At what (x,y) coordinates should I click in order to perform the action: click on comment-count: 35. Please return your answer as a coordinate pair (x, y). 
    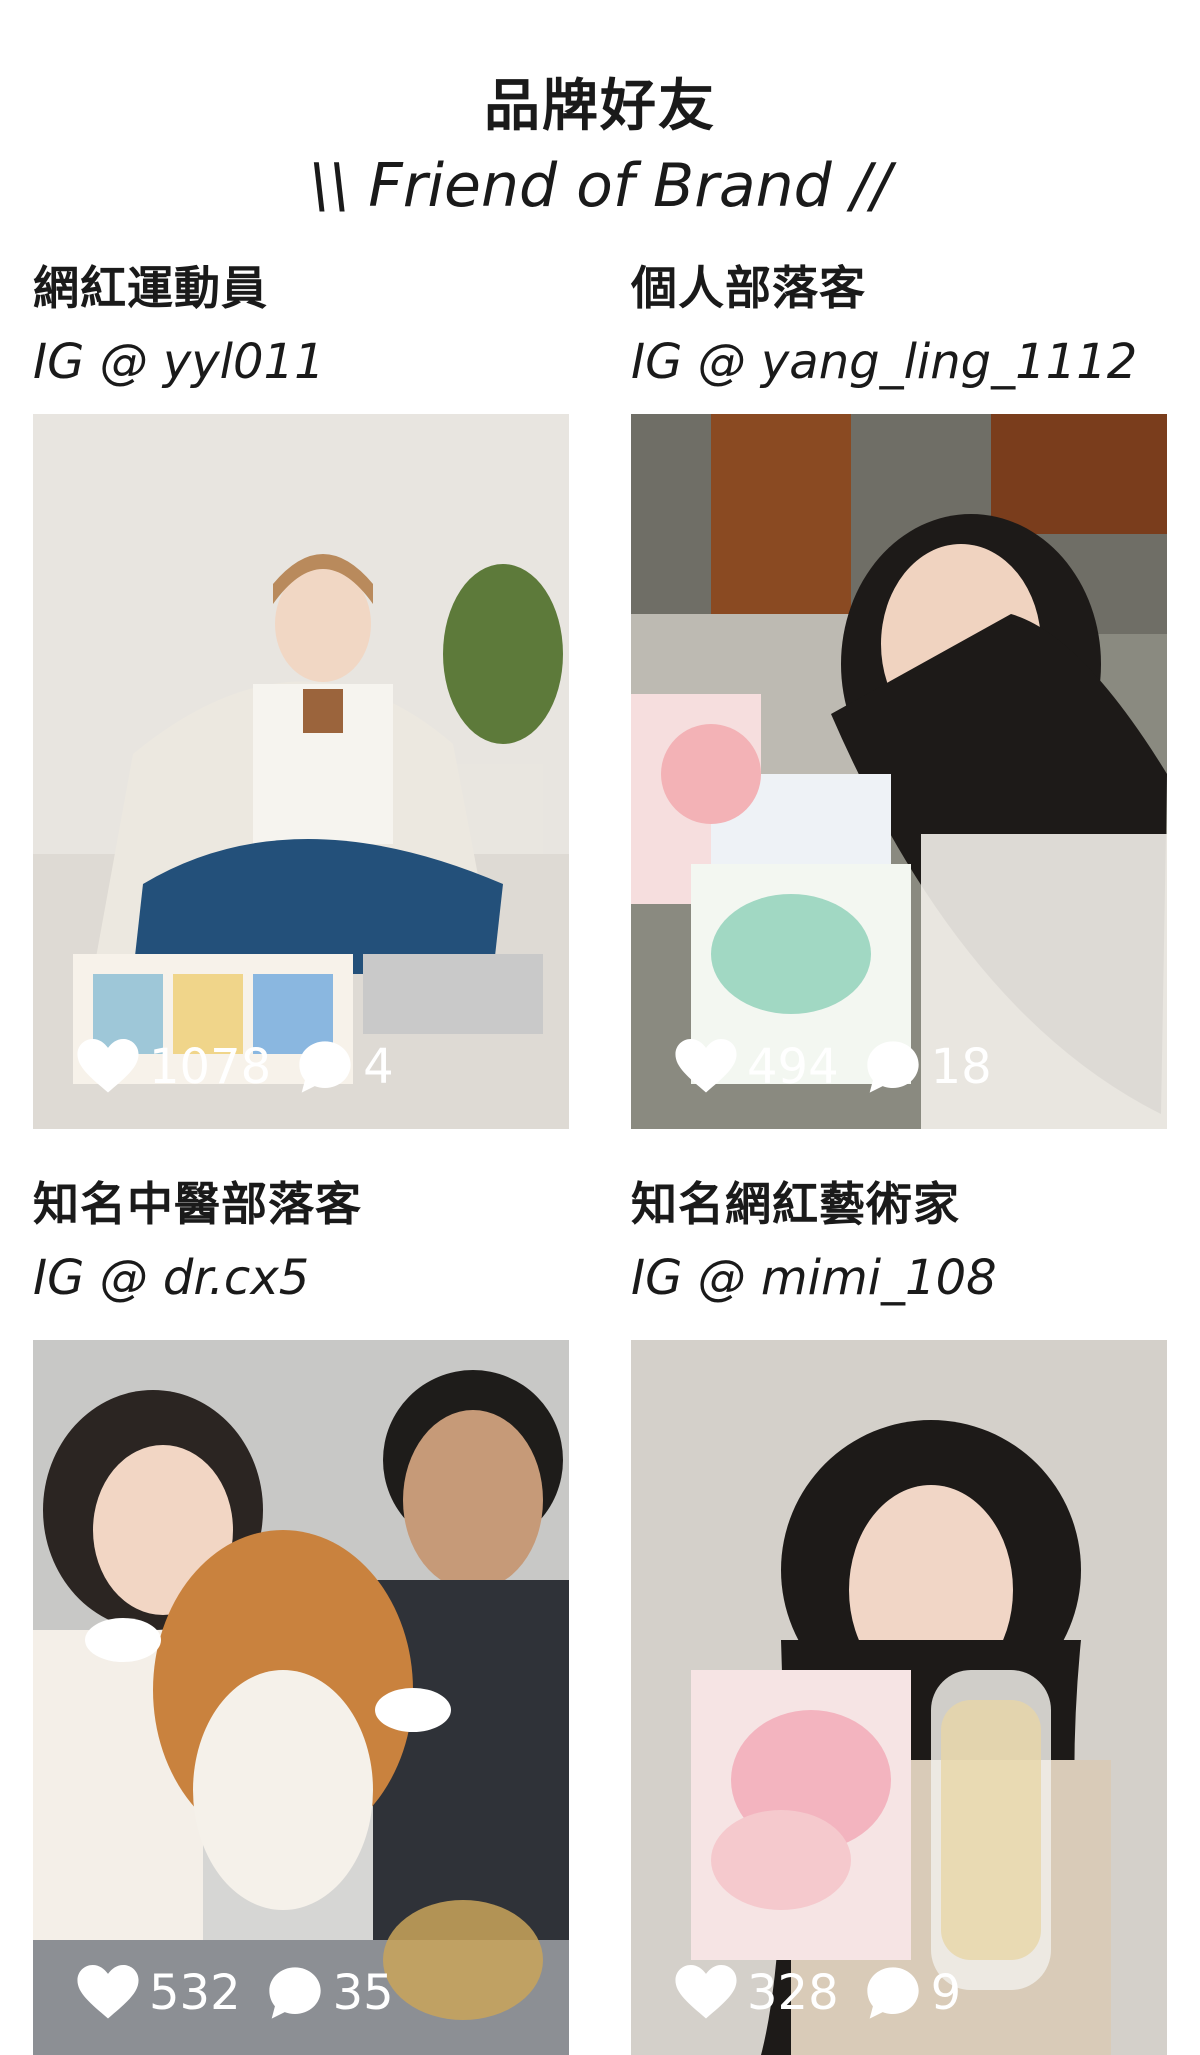
    Looking at the image, I should click on (363, 1993).